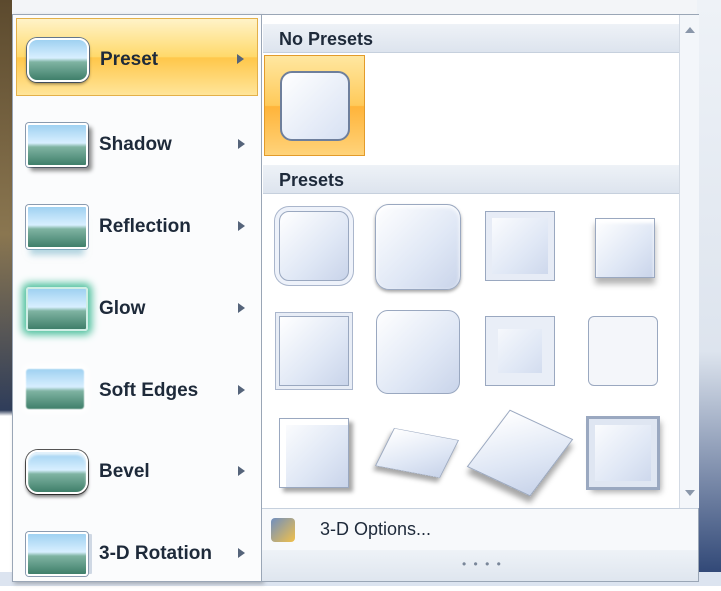 The width and height of the screenshot is (721, 591). I want to click on no-presets-header: No Presets, so click(471, 38).